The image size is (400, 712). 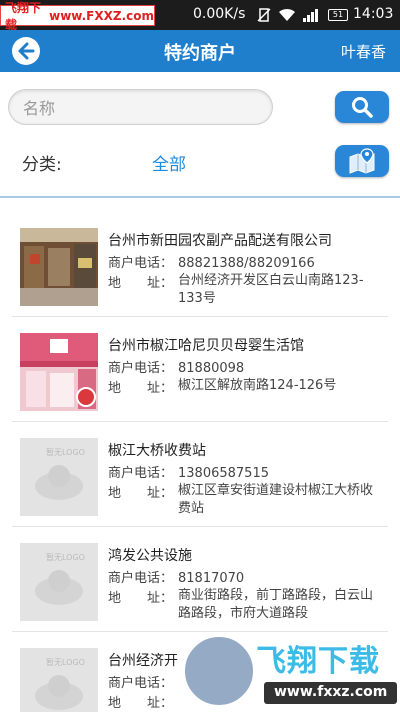 What do you see at coordinates (246, 263) in the screenshot?
I see `merchant-phone: 88821388/88209166` at bounding box center [246, 263].